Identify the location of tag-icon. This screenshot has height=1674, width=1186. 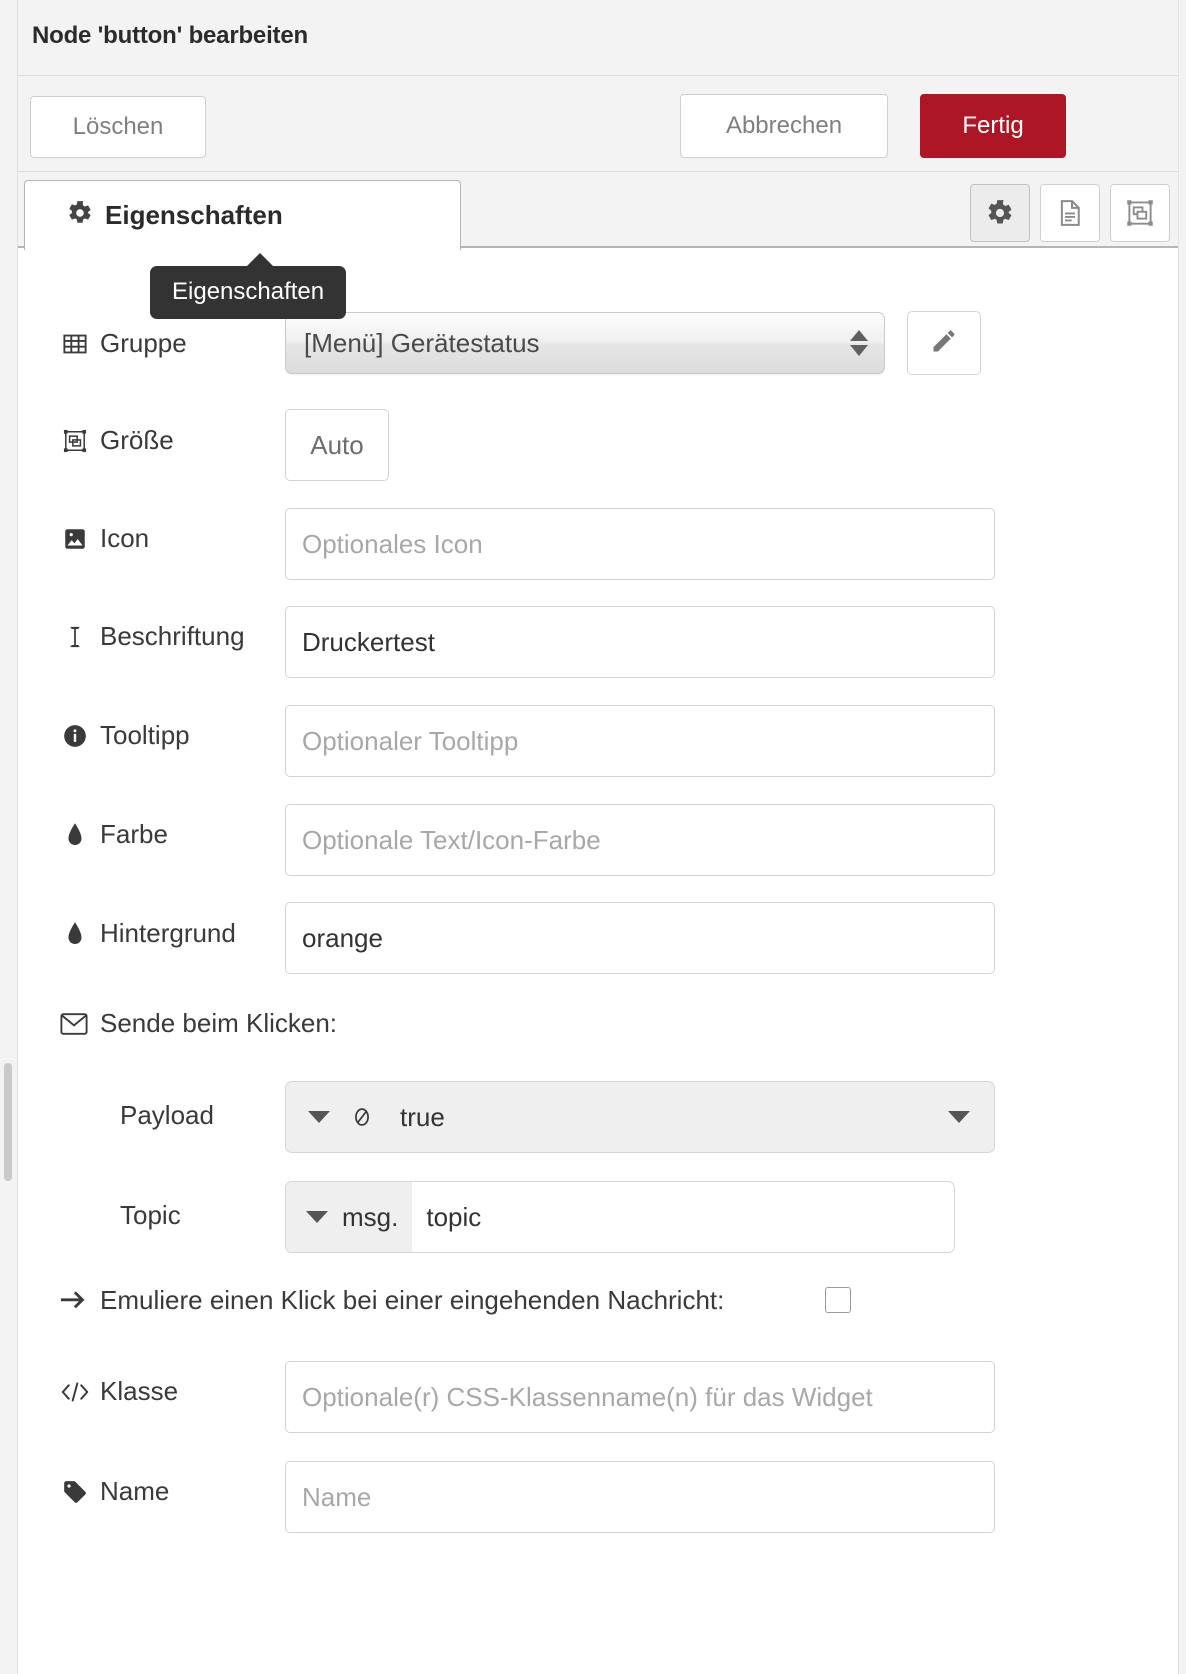
(75, 1492).